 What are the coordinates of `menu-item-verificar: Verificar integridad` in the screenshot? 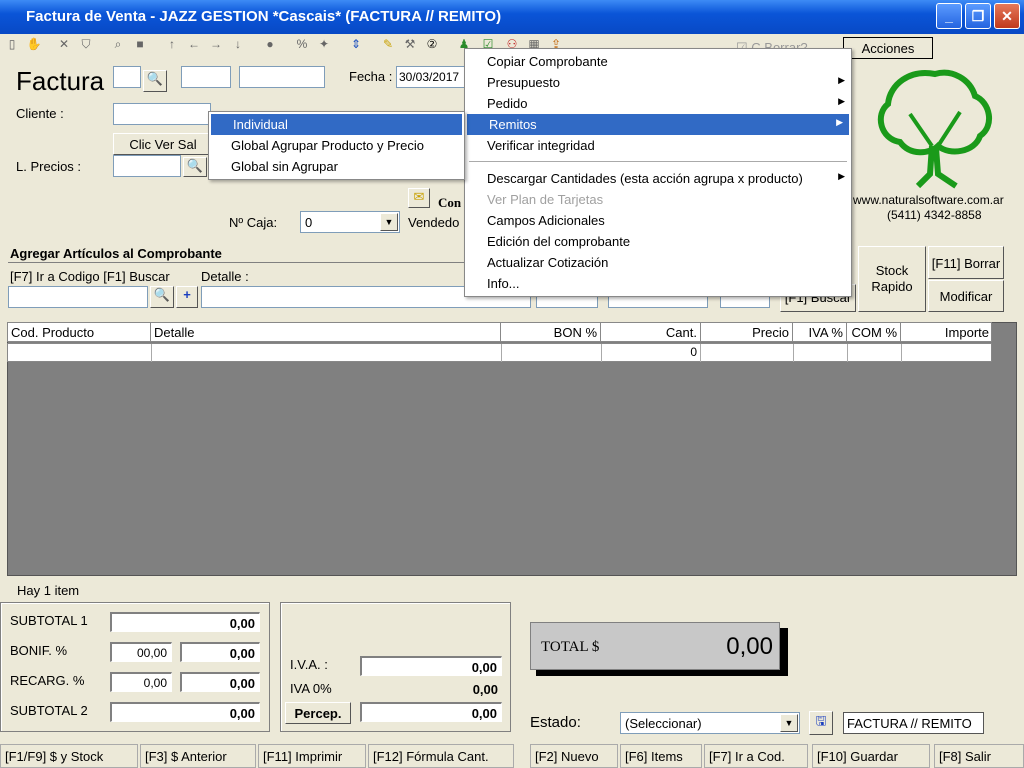 It's located at (658, 145).